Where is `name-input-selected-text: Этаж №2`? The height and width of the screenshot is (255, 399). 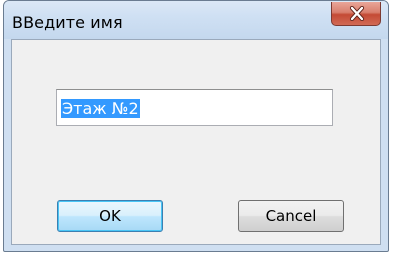
name-input-selected-text: Этаж №2 is located at coordinates (100, 108).